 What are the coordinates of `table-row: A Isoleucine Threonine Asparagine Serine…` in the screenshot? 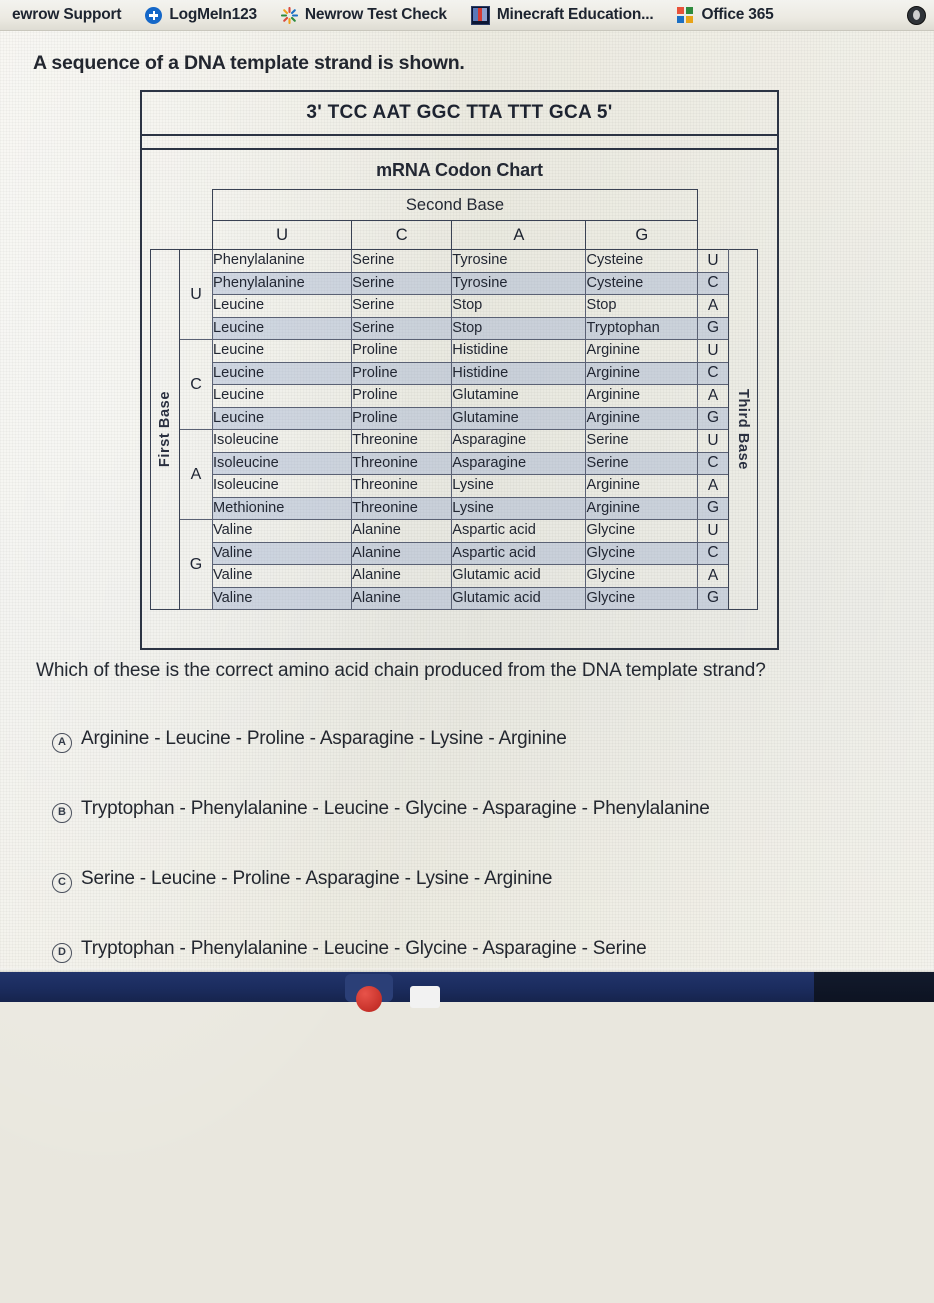 It's located at (454, 474).